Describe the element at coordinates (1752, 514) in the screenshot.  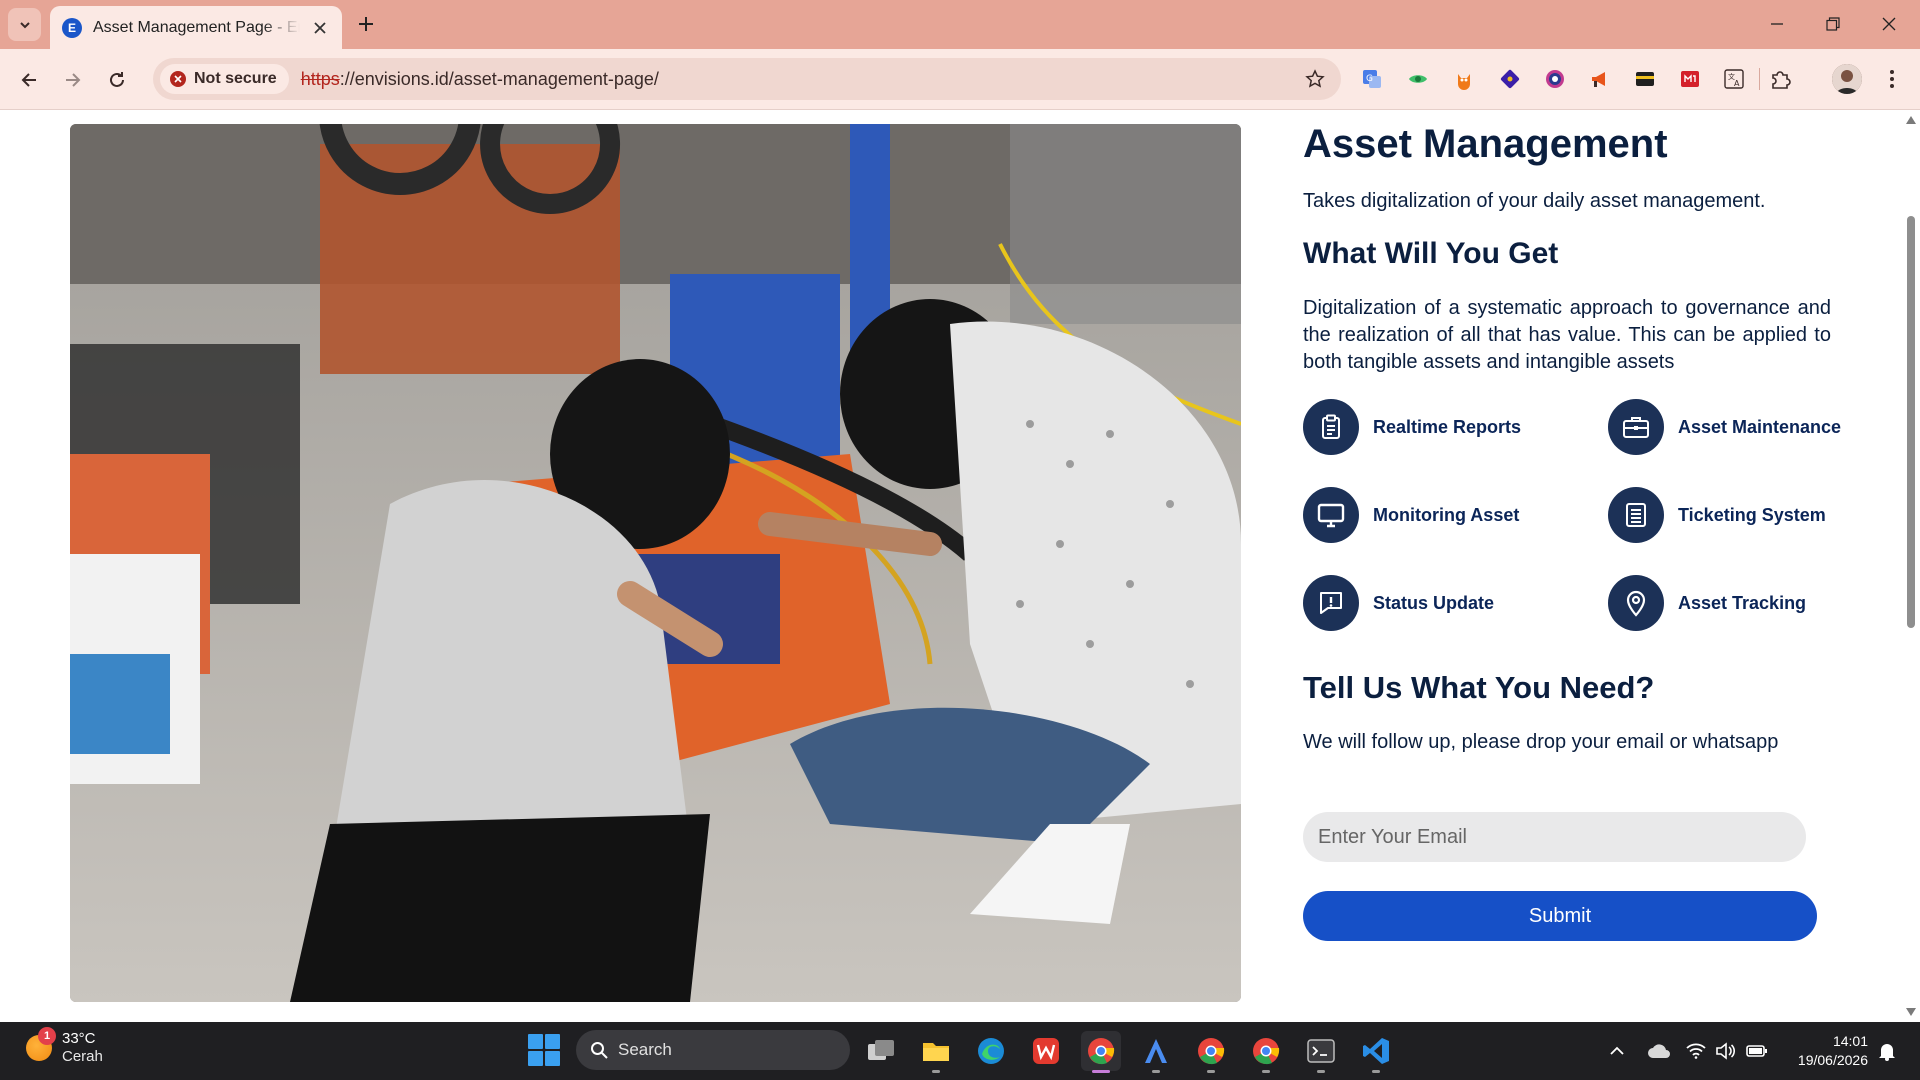
I see `feature-label: Ticketing System` at that location.